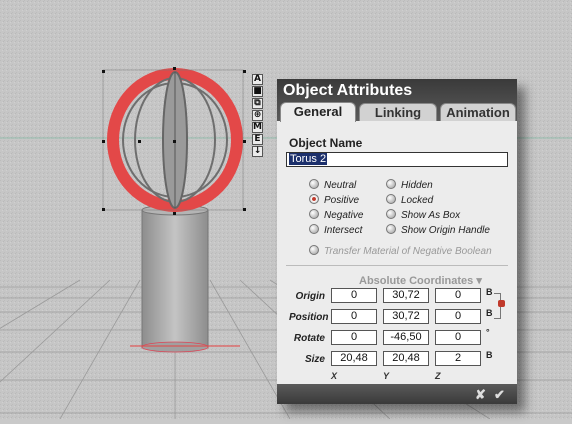 This screenshot has height=424, width=572. What do you see at coordinates (310, 296) in the screenshot?
I see `origin-label: Origin` at bounding box center [310, 296].